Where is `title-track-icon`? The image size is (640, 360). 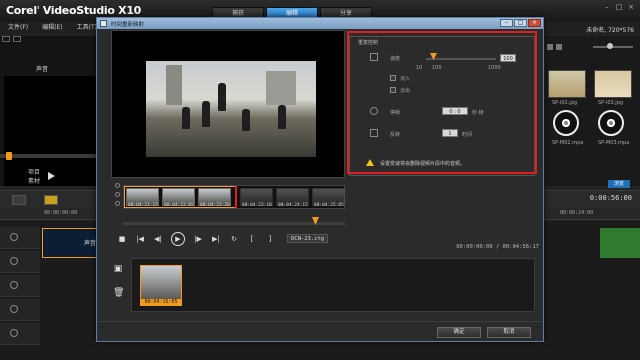
title-track-icon is located at coordinates (14, 285).